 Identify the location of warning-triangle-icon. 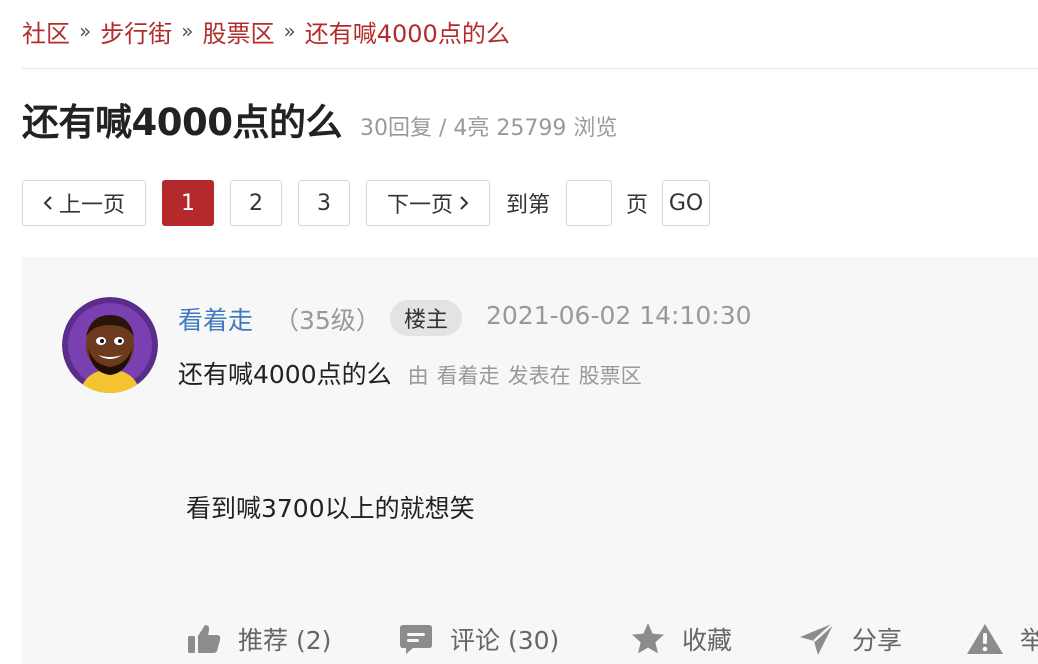
(993, 639).